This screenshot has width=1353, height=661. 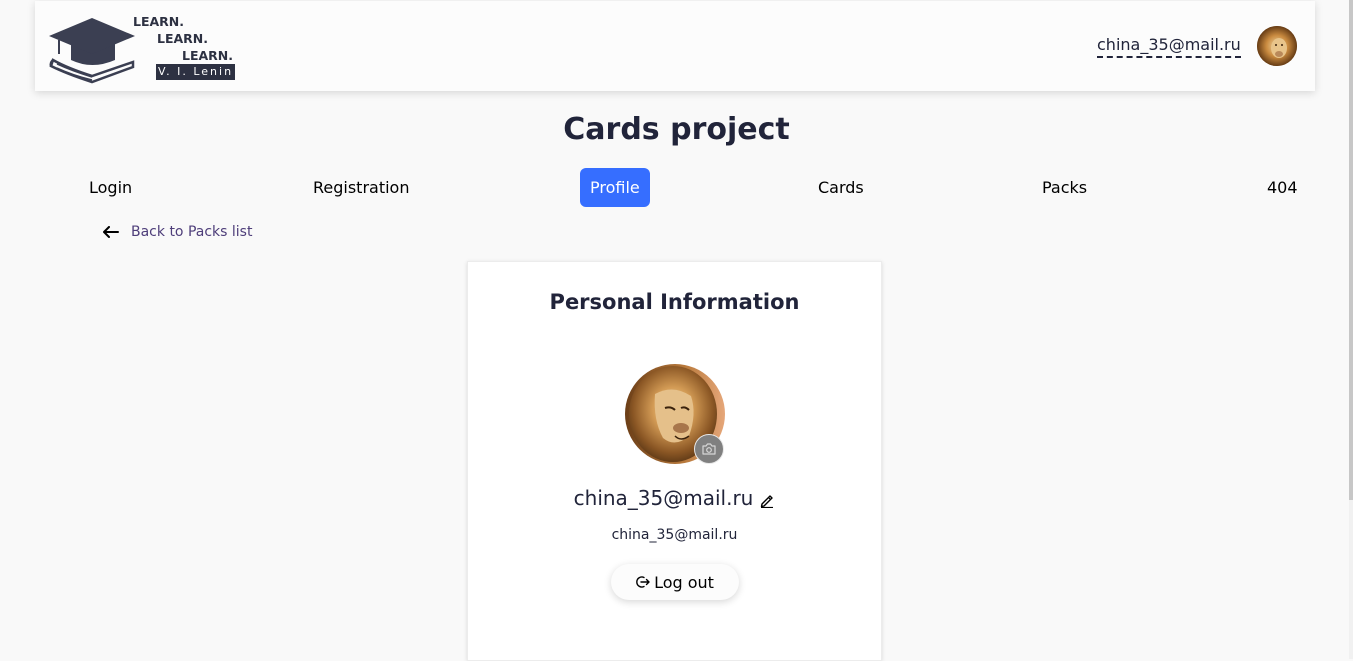 I want to click on arrow-left-icon, so click(x=111, y=232).